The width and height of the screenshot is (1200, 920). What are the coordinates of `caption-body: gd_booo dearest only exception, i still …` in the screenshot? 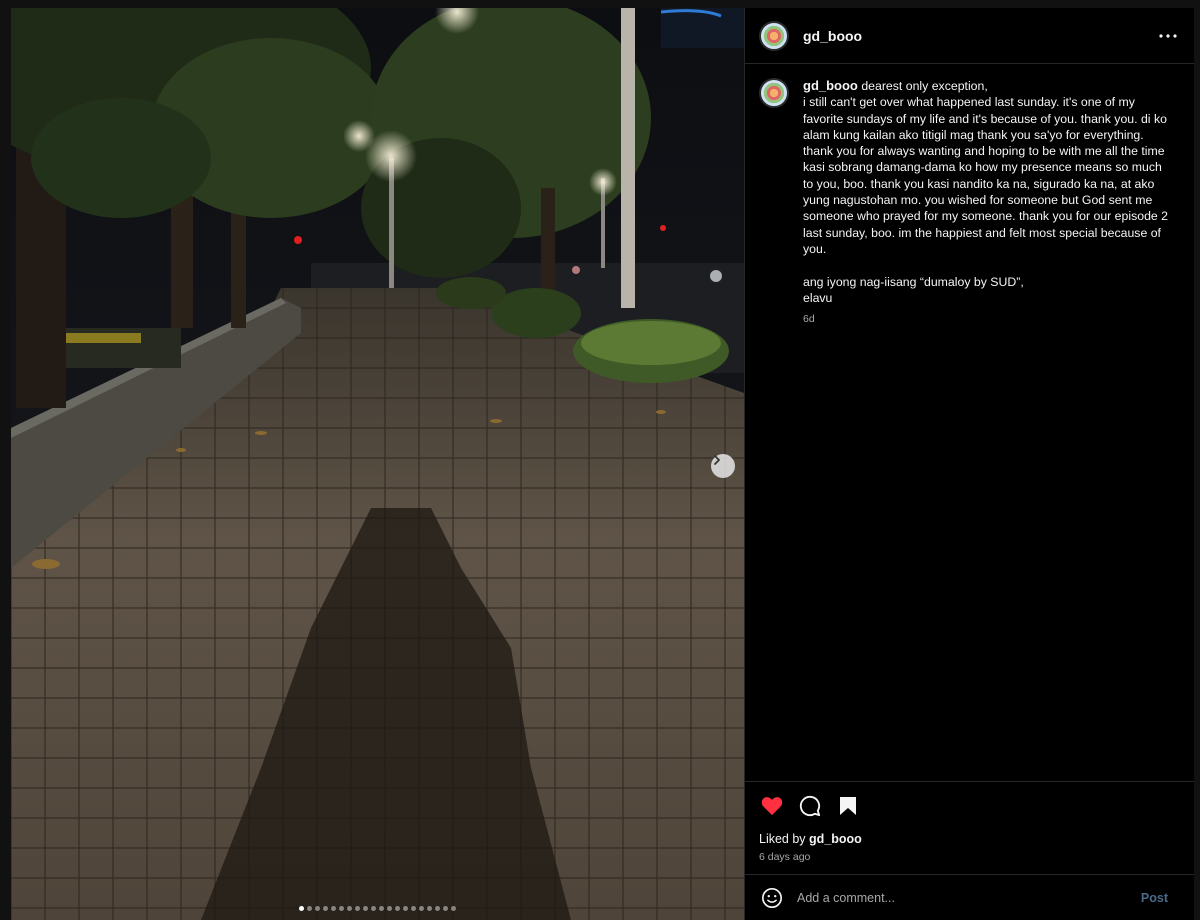 It's located at (988, 201).